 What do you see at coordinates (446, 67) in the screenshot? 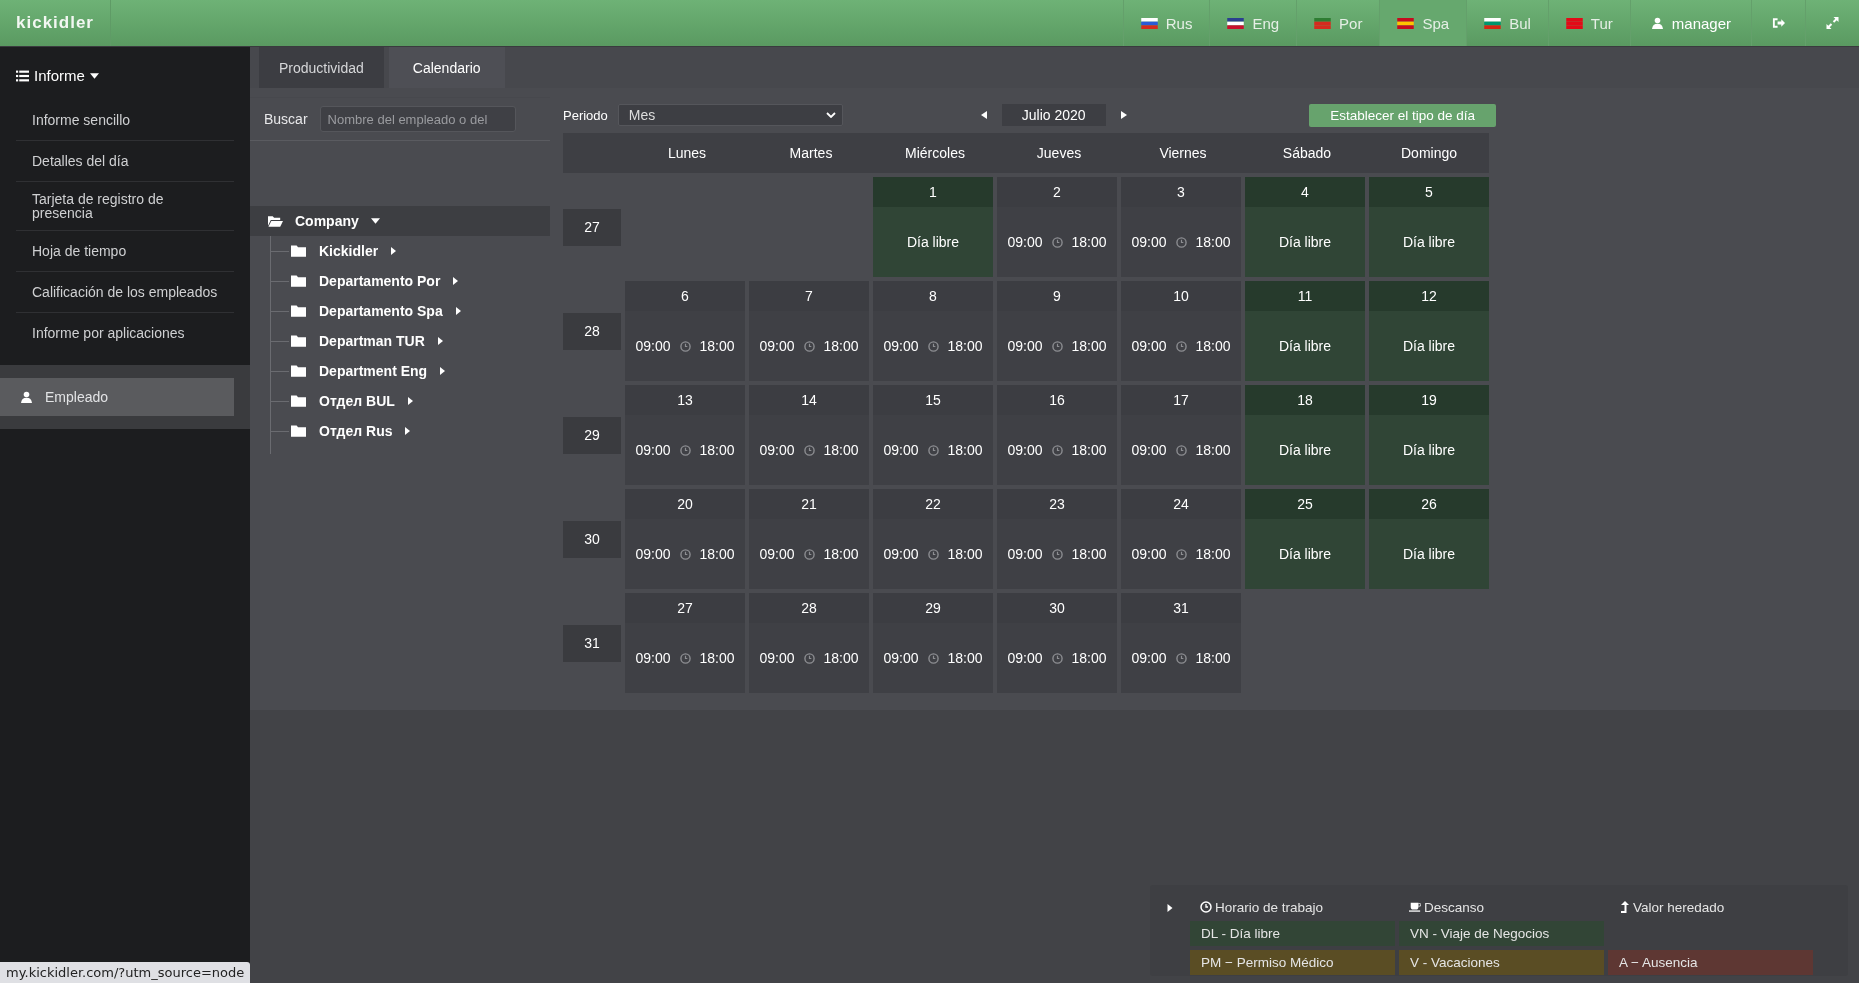
I see `tab: Calendario` at bounding box center [446, 67].